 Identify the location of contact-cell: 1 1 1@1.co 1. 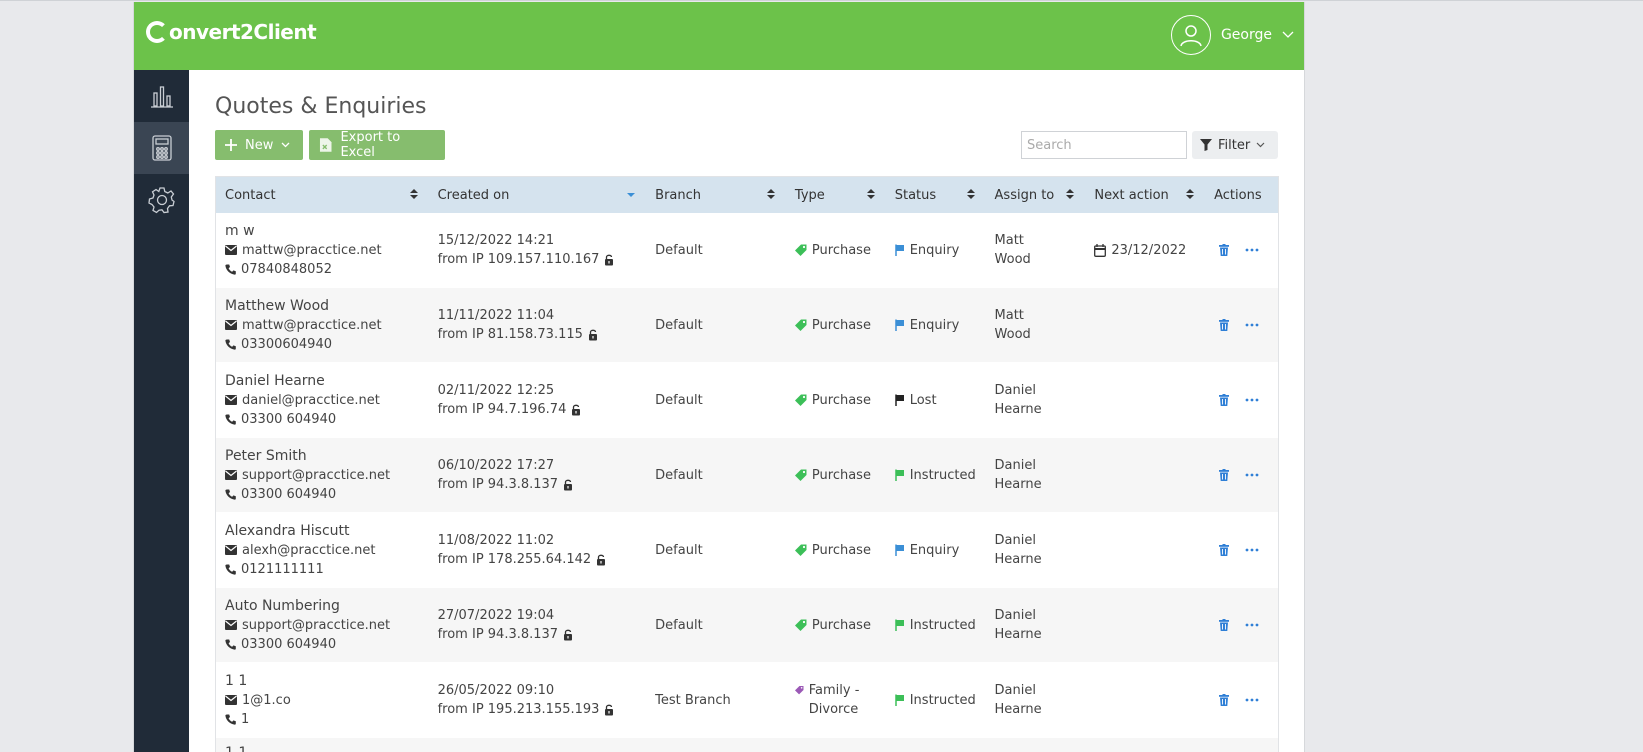
(322, 700).